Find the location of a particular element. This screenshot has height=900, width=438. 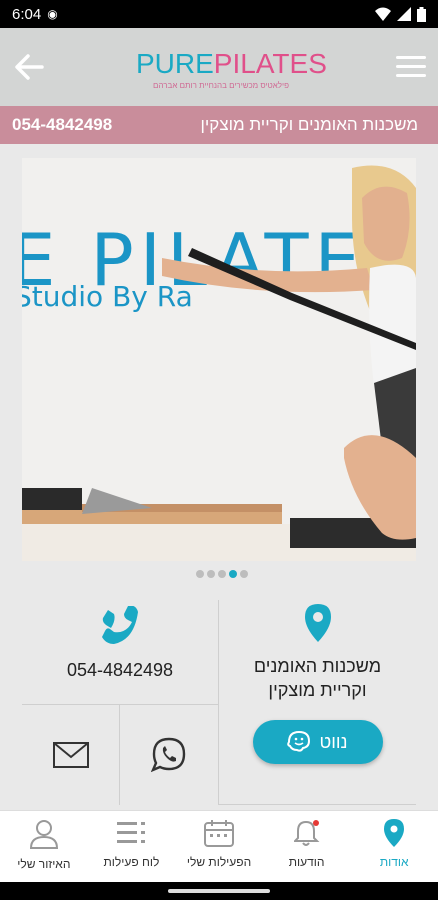

hamburger-menu-icon is located at coordinates (411, 67).